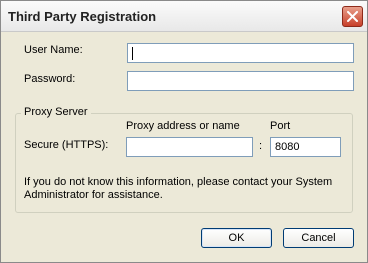 The image size is (368, 263). I want to click on title-bar: Third Party Registration, so click(184, 16).